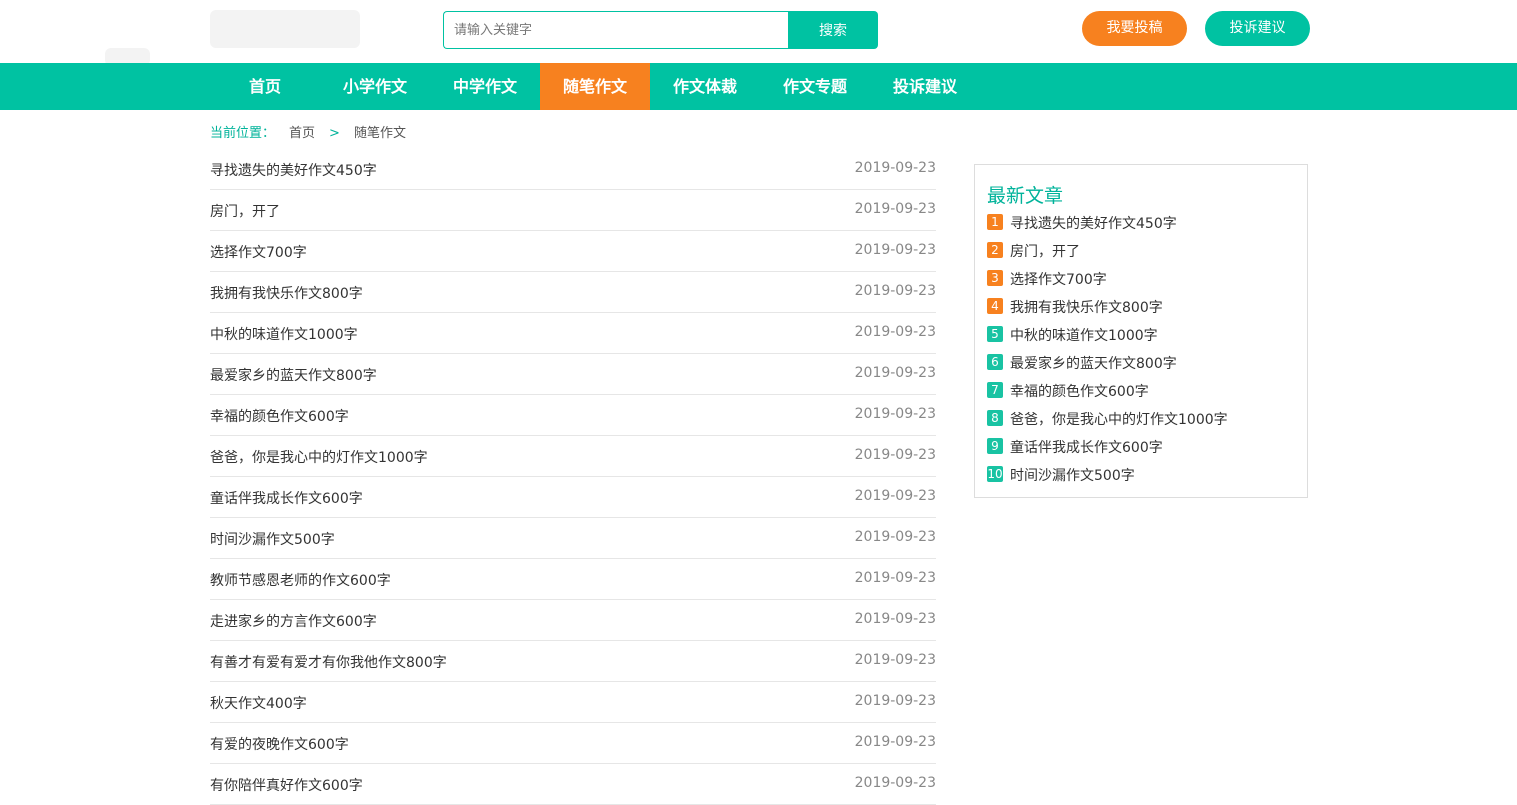  I want to click on latest-article-link: 幸福的颜色作文600字, so click(1079, 391).